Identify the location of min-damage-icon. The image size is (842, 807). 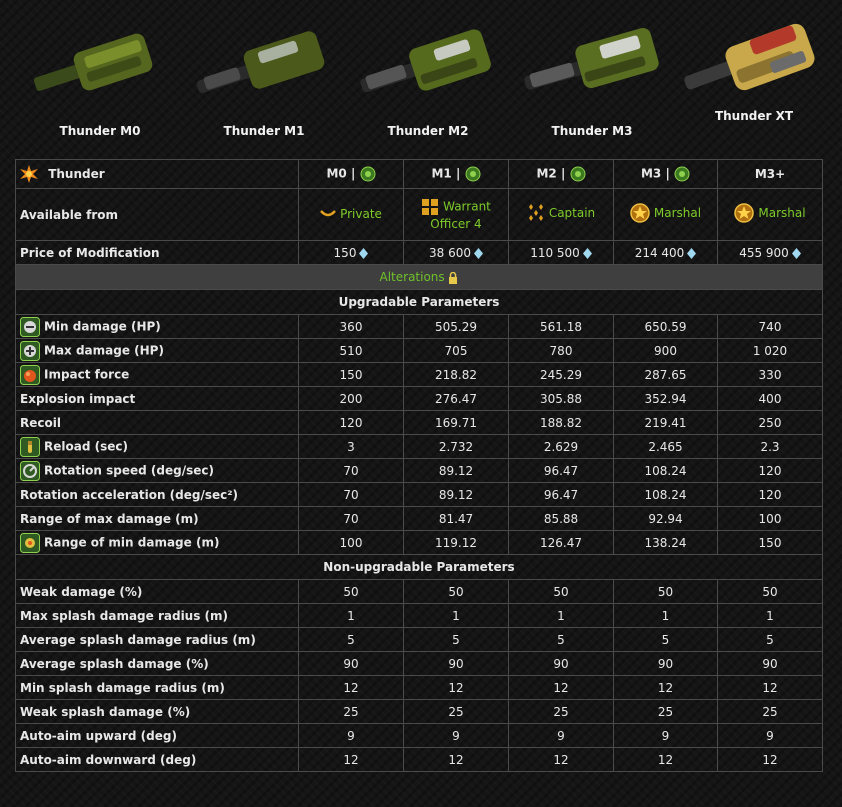
(30, 326).